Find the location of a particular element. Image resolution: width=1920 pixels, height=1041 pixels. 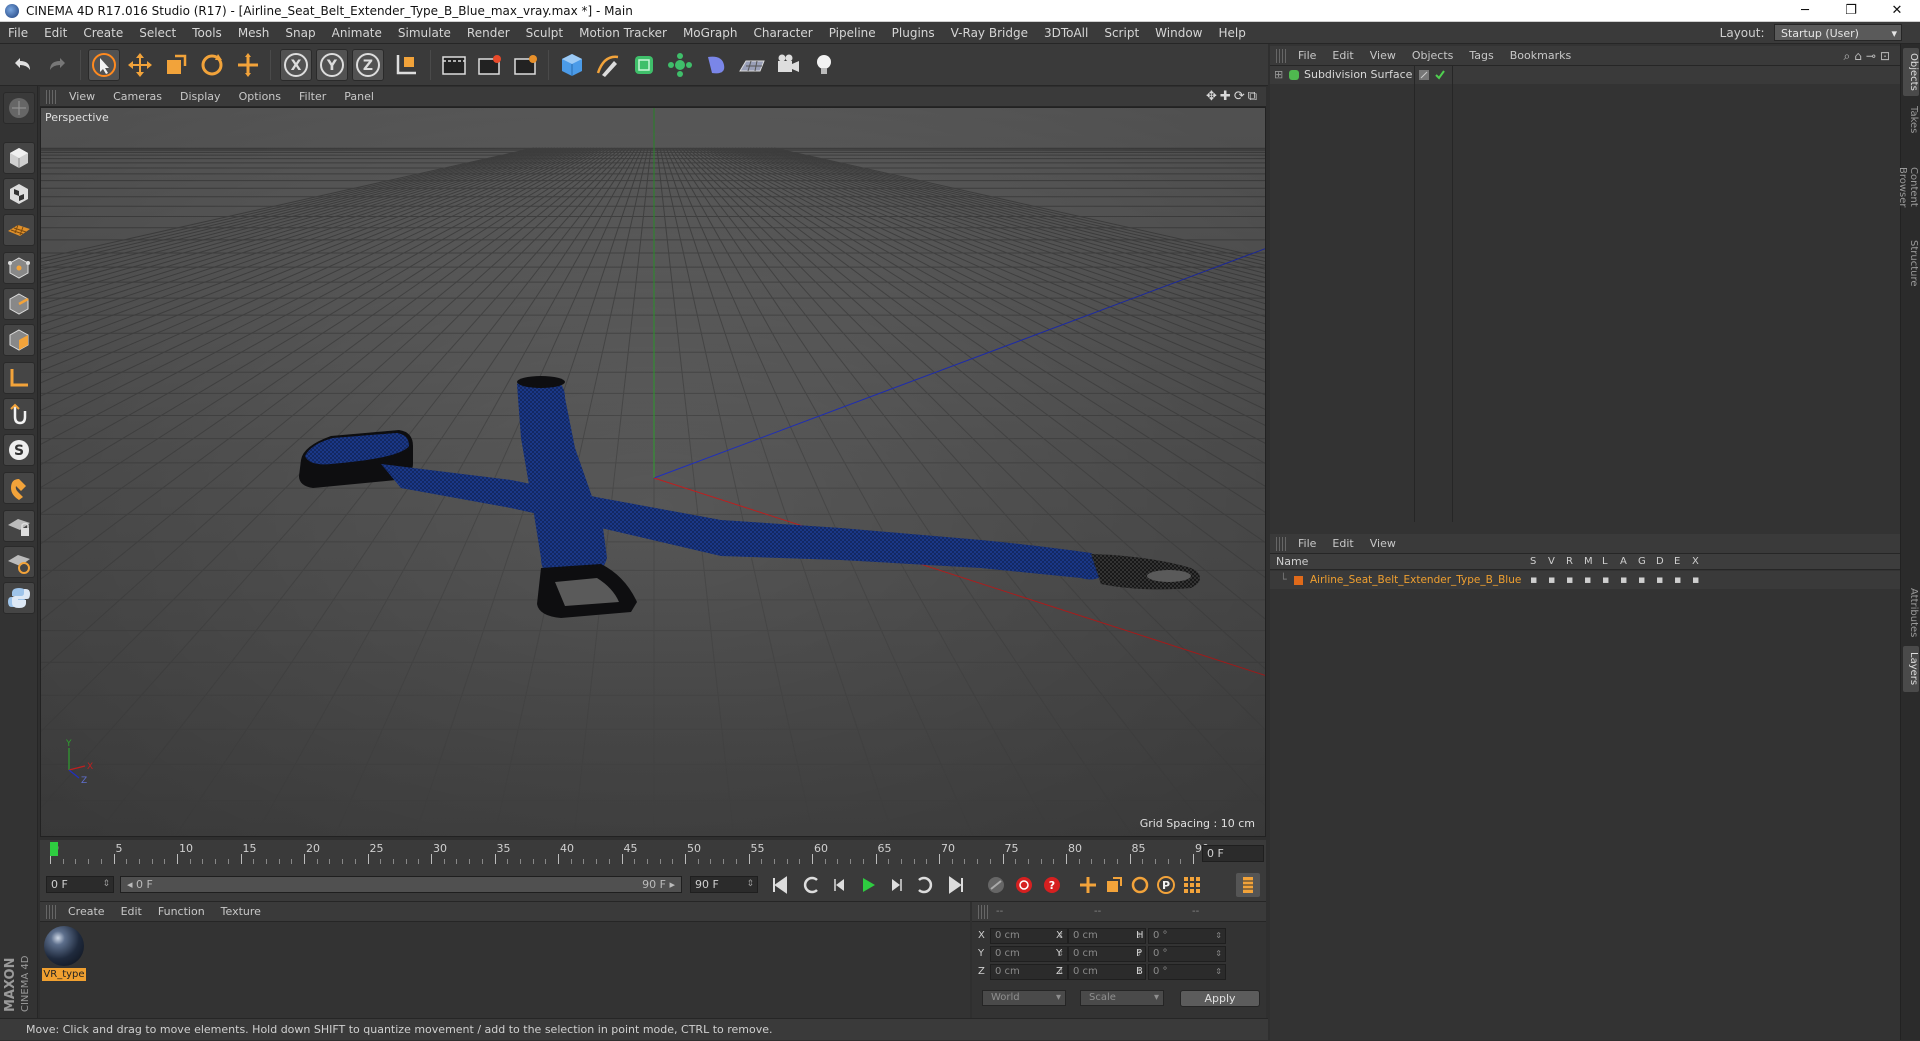

timeline-end-field: 0 F is located at coordinates (1233, 853).